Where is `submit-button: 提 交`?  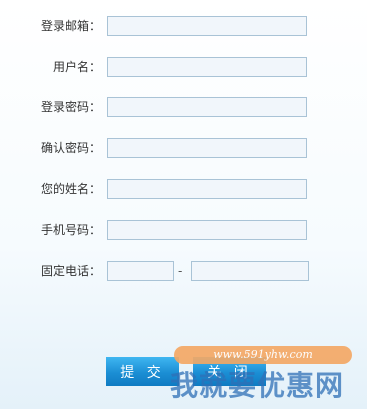
submit-button: 提 交 is located at coordinates (142, 371).